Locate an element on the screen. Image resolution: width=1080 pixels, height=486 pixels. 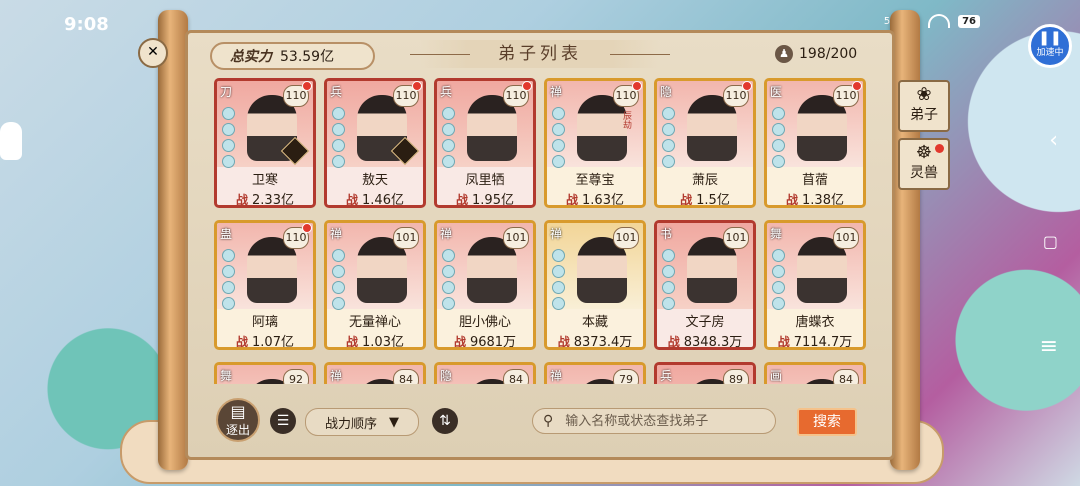
sort-order-toggle: ⇅ is located at coordinates (445, 421).